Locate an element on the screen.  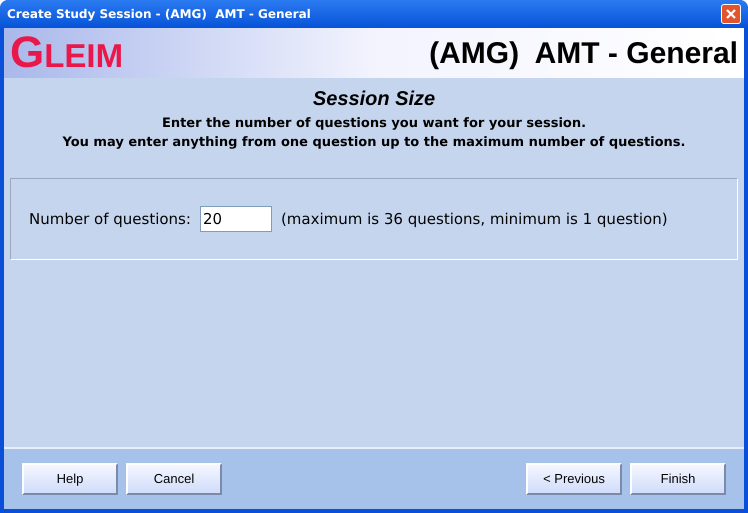
section-title: Session Size is located at coordinates (374, 99).